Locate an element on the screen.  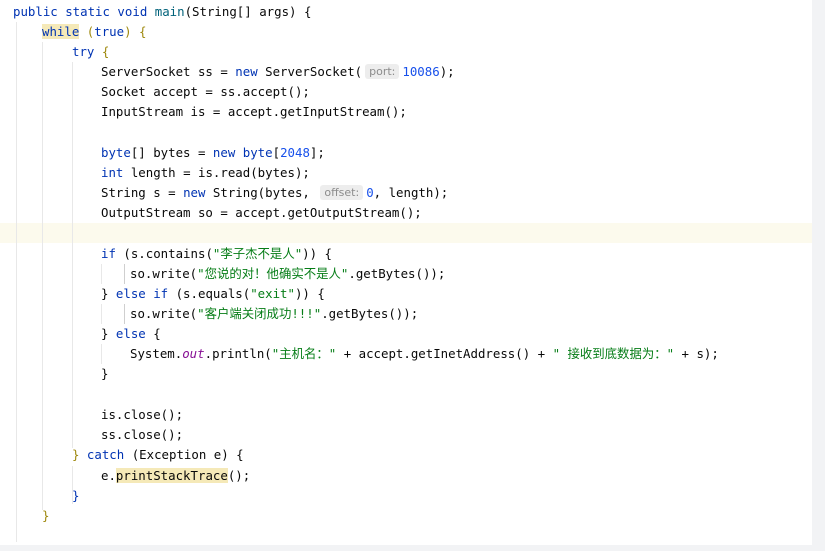
code-line: } catch (Exception e) { is located at coordinates (158, 455).